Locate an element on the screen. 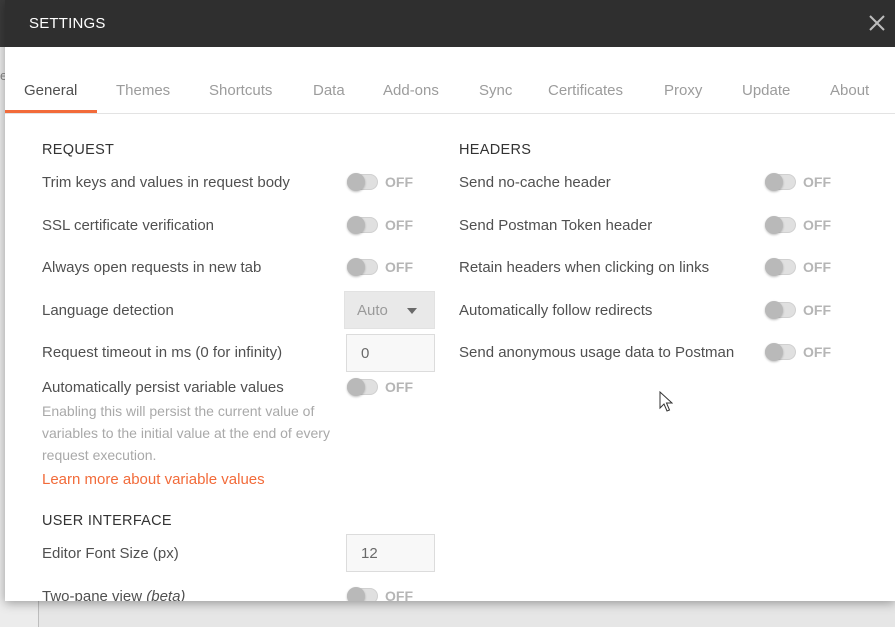  request-timeout-label: Request timeout in ms (0 for infinity) is located at coordinates (162, 352).